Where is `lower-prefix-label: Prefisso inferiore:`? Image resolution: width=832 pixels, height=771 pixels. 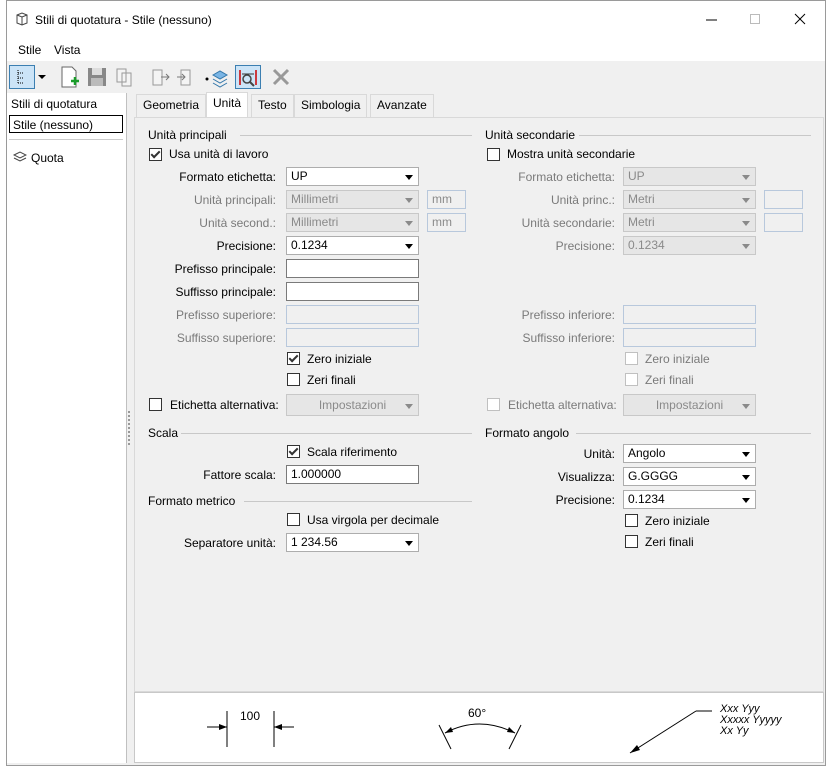 lower-prefix-label: Prefisso inferiore: is located at coordinates (568, 315).